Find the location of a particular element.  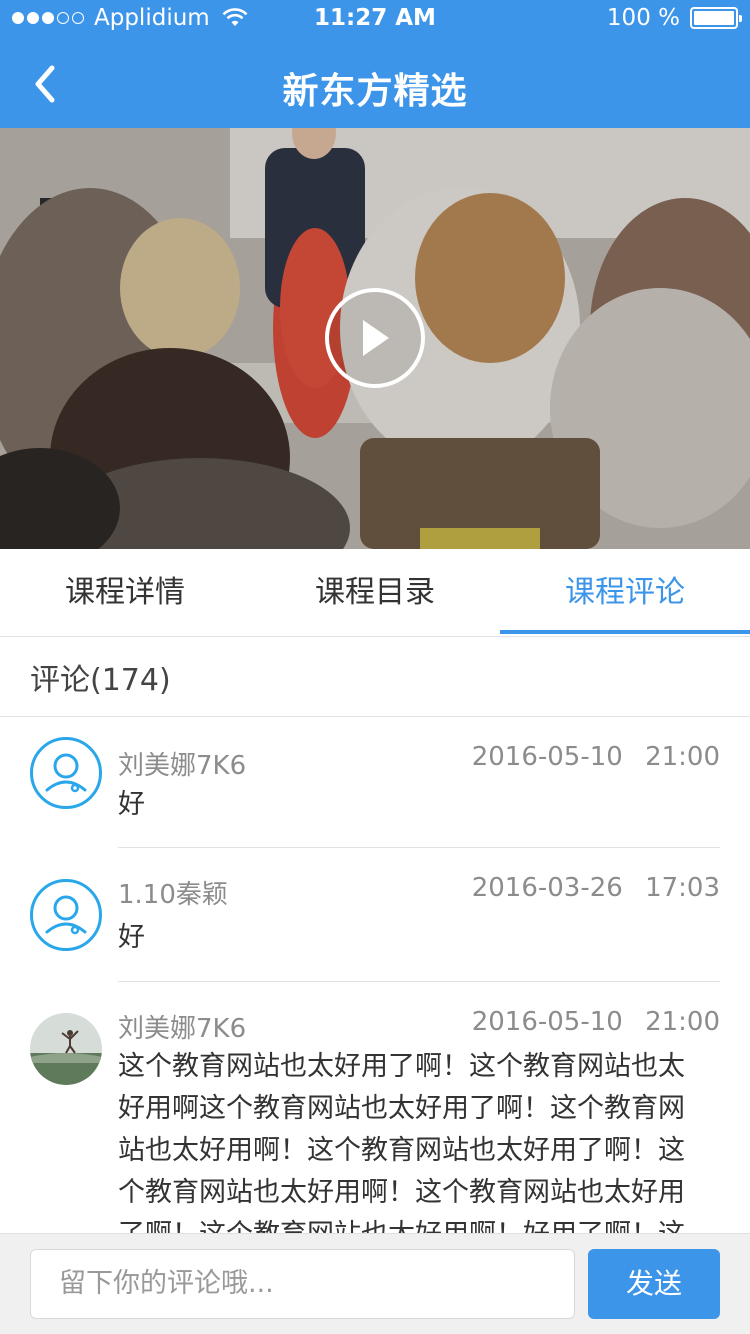

comment-text-line: 个教育网站也太好用啊！这个教育网站也太好用 is located at coordinates (401, 1192).